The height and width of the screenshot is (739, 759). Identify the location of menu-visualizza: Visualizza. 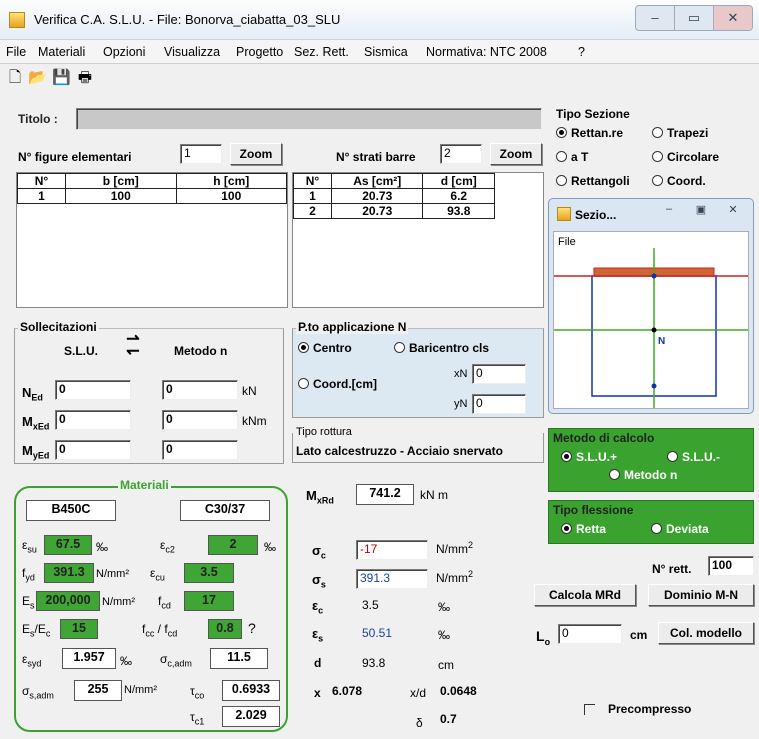
(192, 52).